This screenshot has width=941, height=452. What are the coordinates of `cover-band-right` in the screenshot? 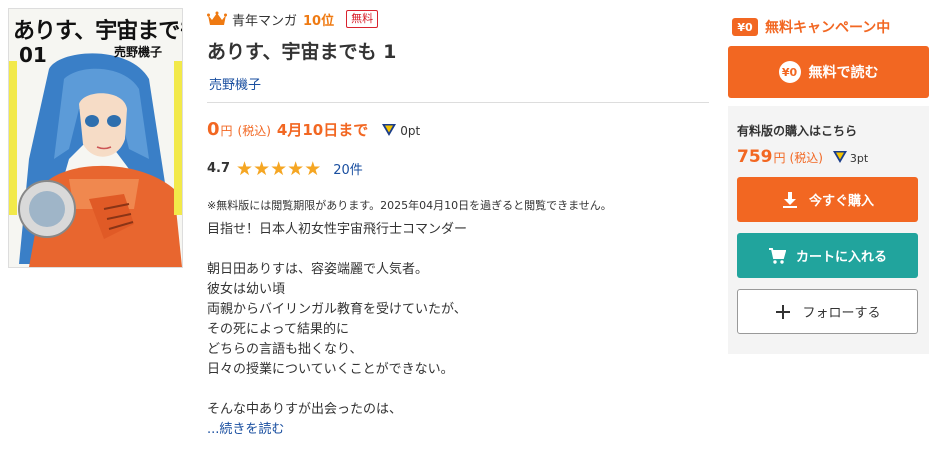 It's located at (178, 138).